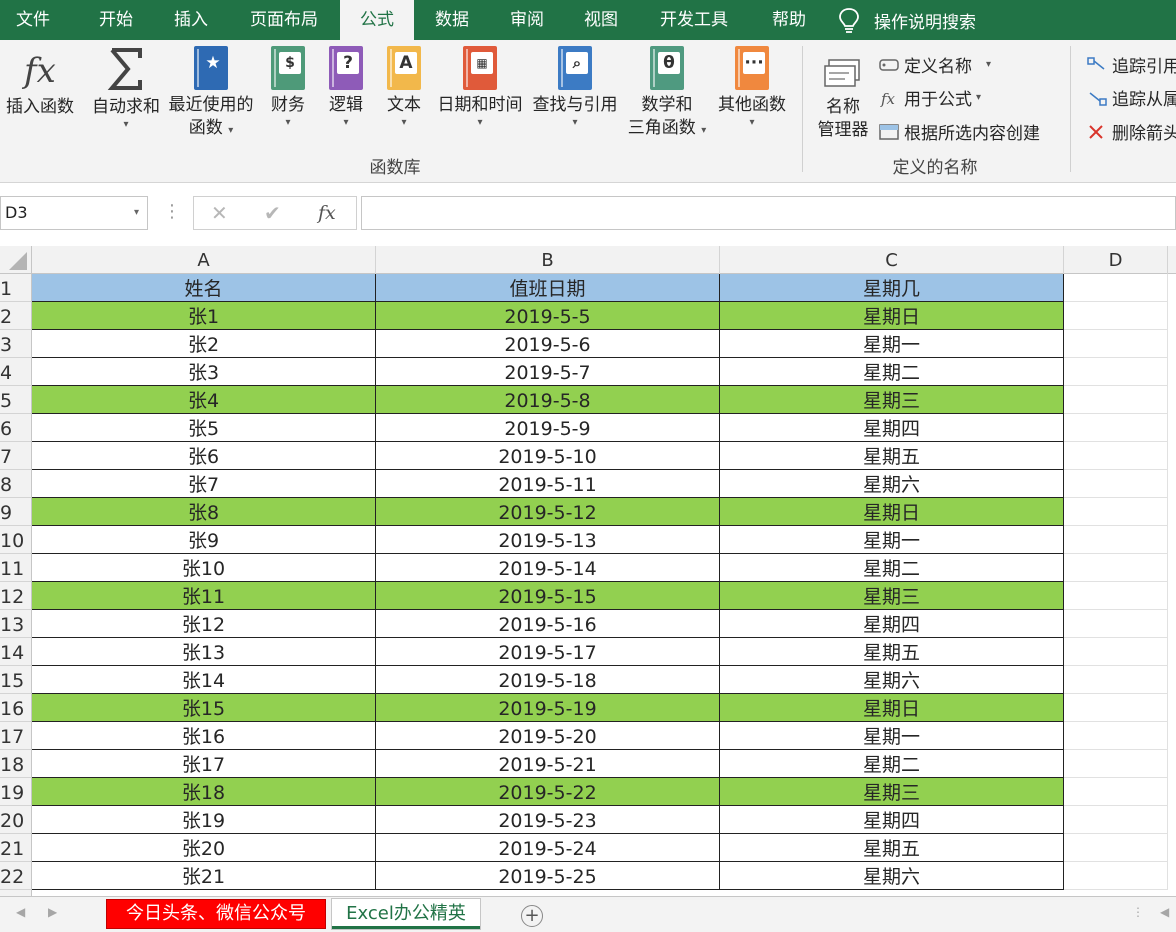 This screenshot has width=1176, height=932. Describe the element at coordinates (548, 876) in the screenshot. I see `table-cell: 2019-5-25` at that location.